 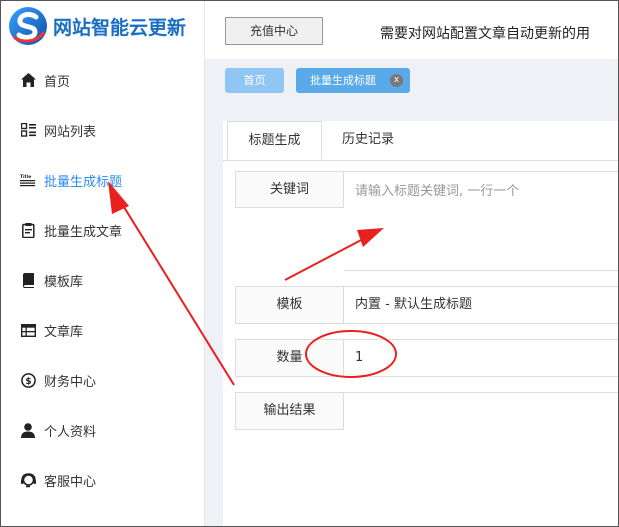 What do you see at coordinates (70, 432) in the screenshot?
I see `sidebar-item-label: 个人资料` at bounding box center [70, 432].